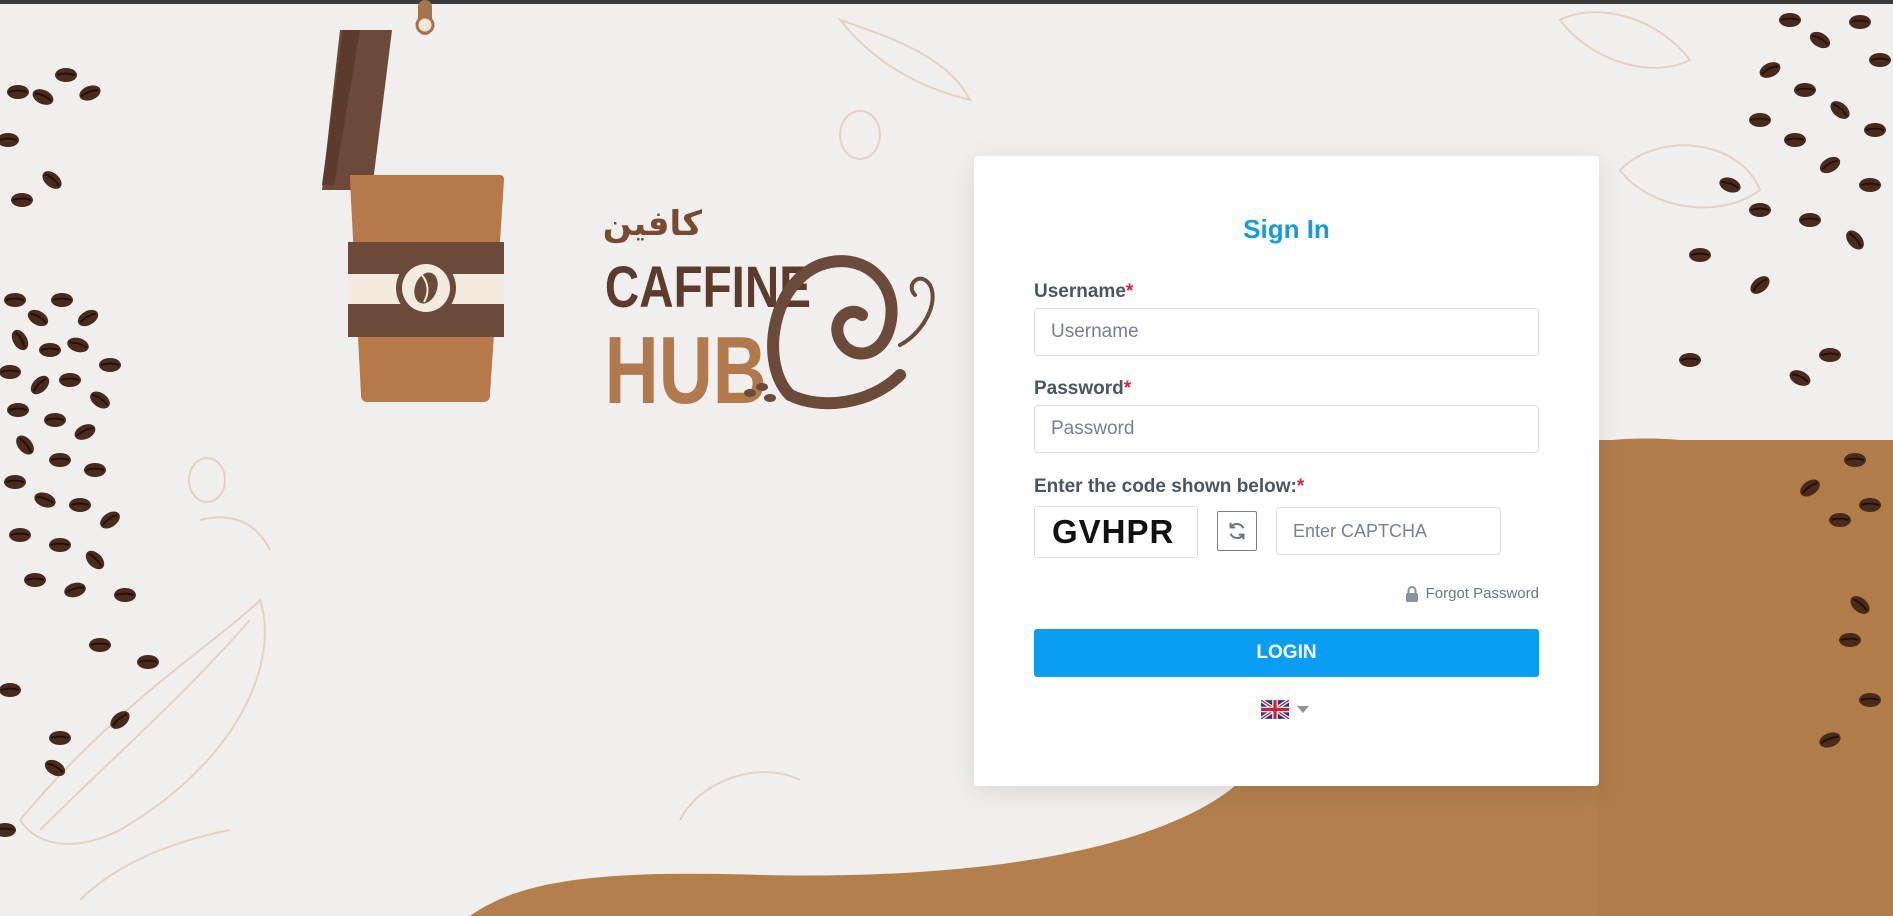  I want to click on lock-icon, so click(1411, 593).